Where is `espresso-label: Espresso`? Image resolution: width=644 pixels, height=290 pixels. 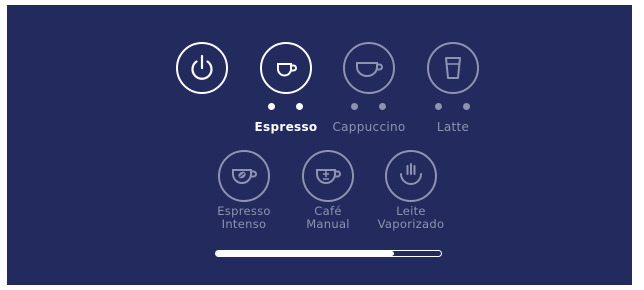 espresso-label: Espresso is located at coordinates (286, 127).